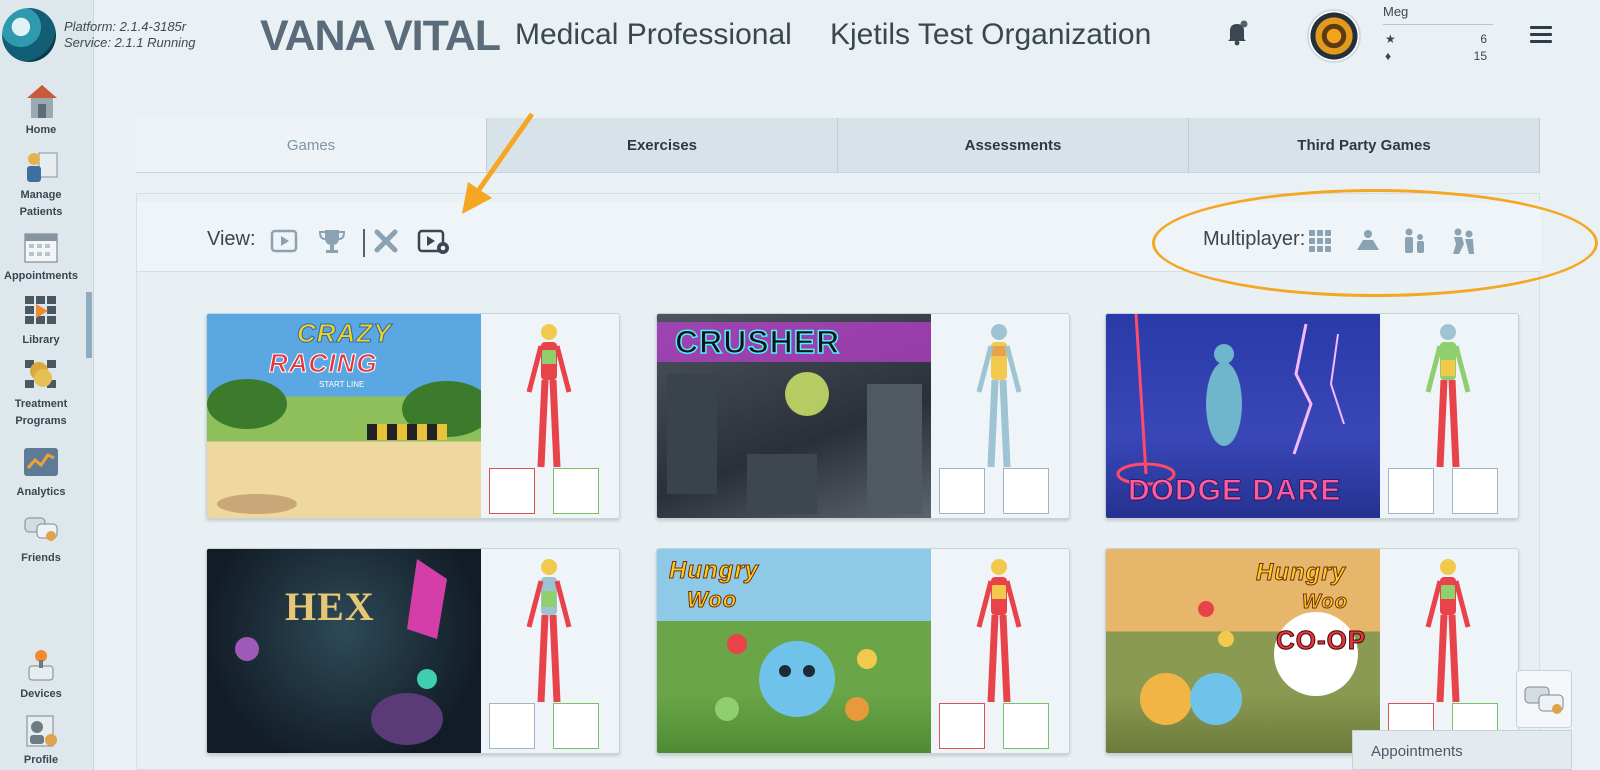 The image size is (1600, 770). What do you see at coordinates (1234, 491) in the screenshot?
I see `game-title: DODGE DARE` at bounding box center [1234, 491].